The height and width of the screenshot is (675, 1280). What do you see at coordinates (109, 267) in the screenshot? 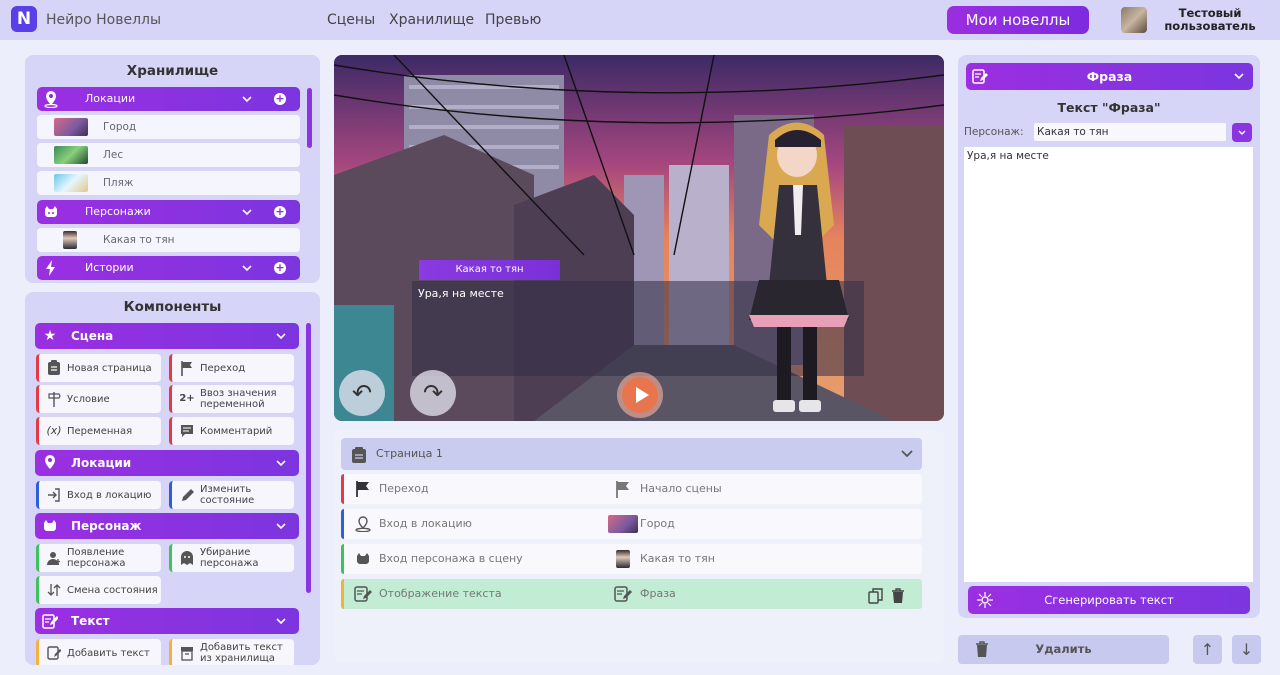
I see `group-label: Истории` at bounding box center [109, 267].